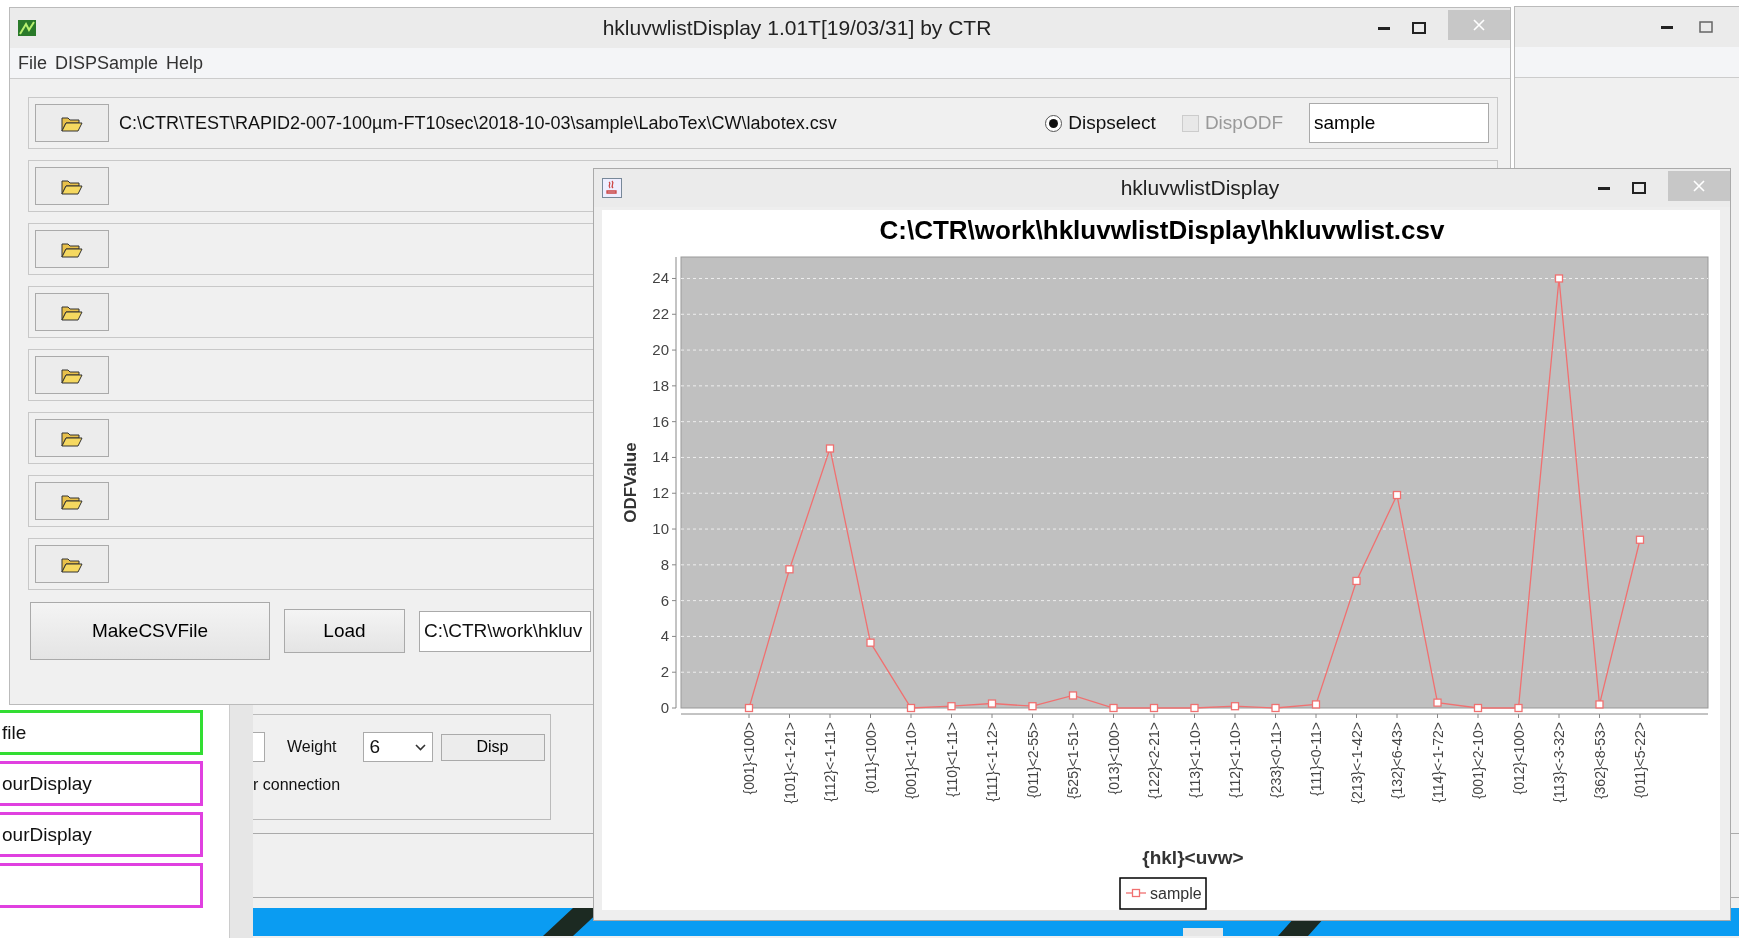  Describe the element at coordinates (1200, 188) in the screenshot. I see `window-title: hkluvwlistDisplay` at that location.